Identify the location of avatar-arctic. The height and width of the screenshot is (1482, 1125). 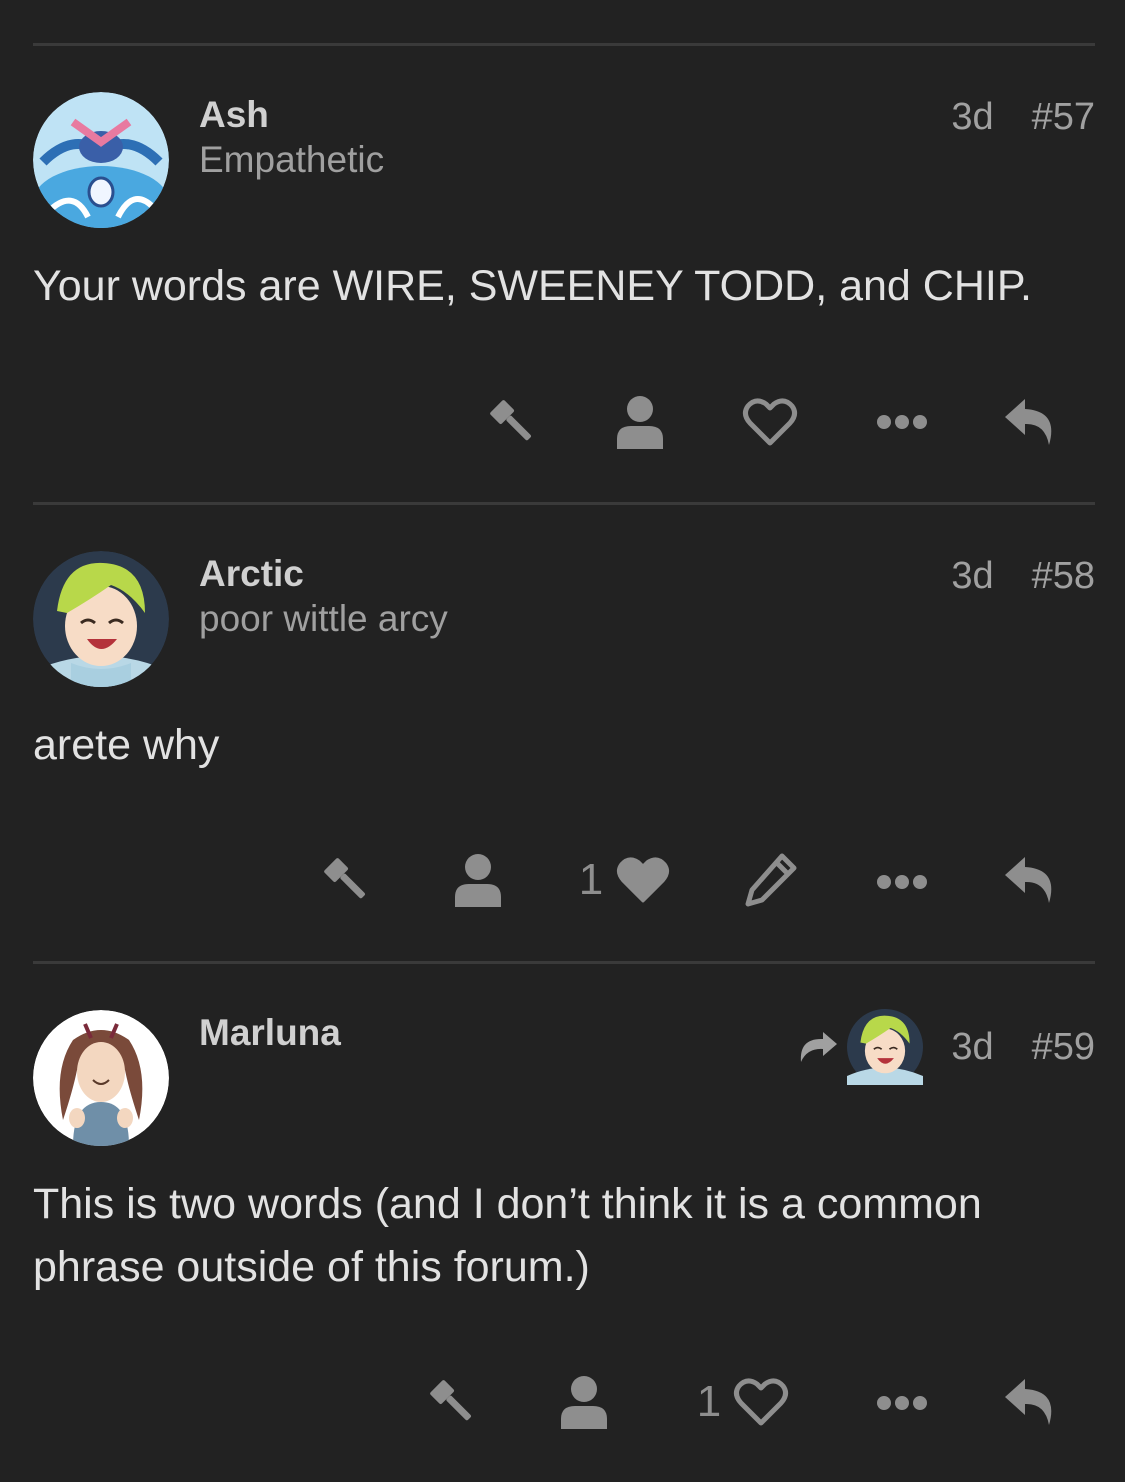
(101, 619).